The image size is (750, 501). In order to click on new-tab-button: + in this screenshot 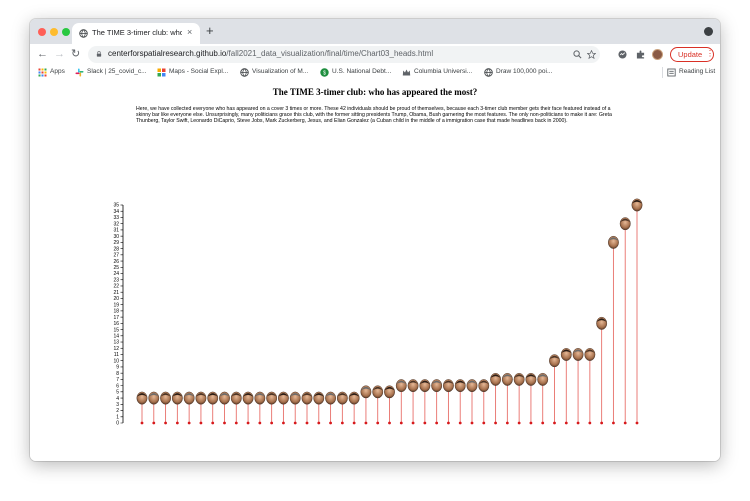, I will do `click(210, 31)`.